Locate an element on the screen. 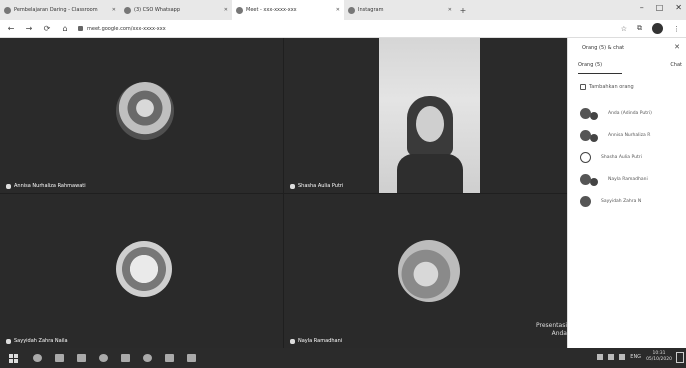 This screenshot has height=368, width=686. whatsapp-icon is located at coordinates (127, 10).